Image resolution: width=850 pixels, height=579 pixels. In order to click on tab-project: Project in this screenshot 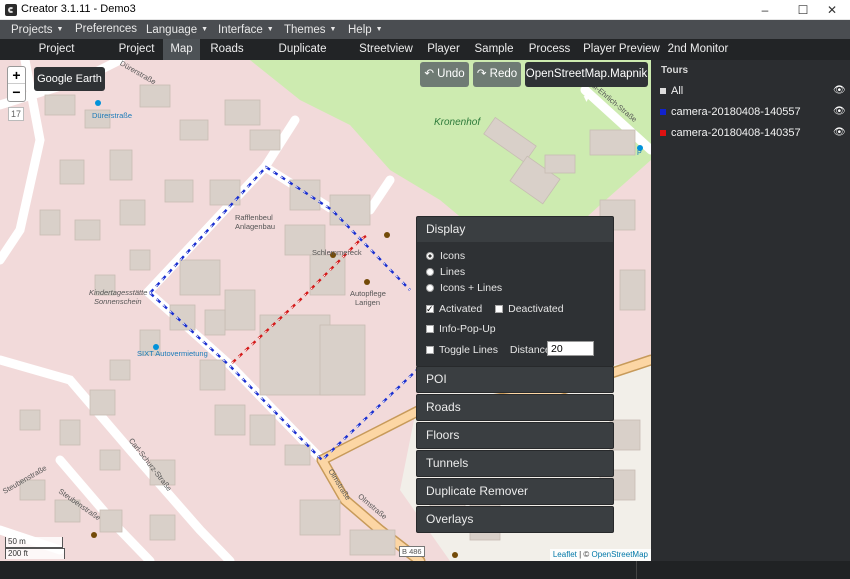, I will do `click(136, 49)`.